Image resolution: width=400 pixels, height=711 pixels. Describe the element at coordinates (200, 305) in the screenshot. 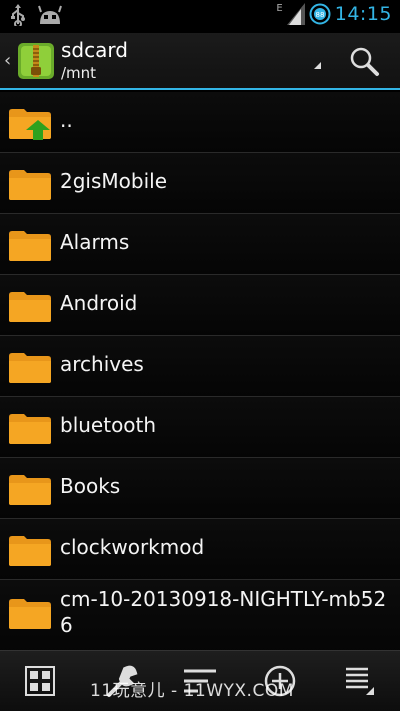

I see `file-row: Android` at that location.